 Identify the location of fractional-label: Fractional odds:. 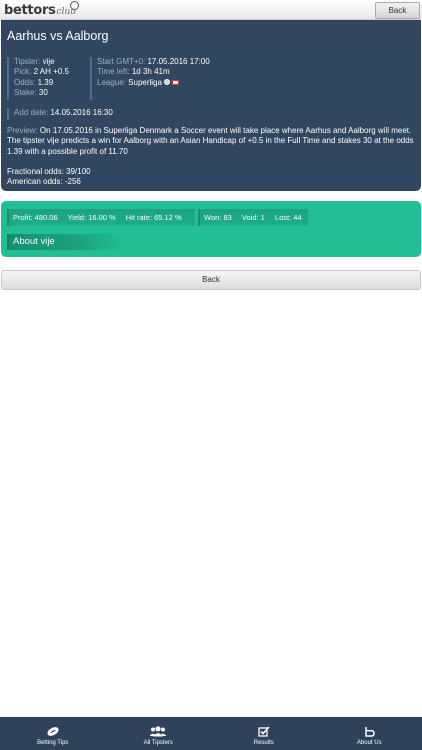
(35, 171).